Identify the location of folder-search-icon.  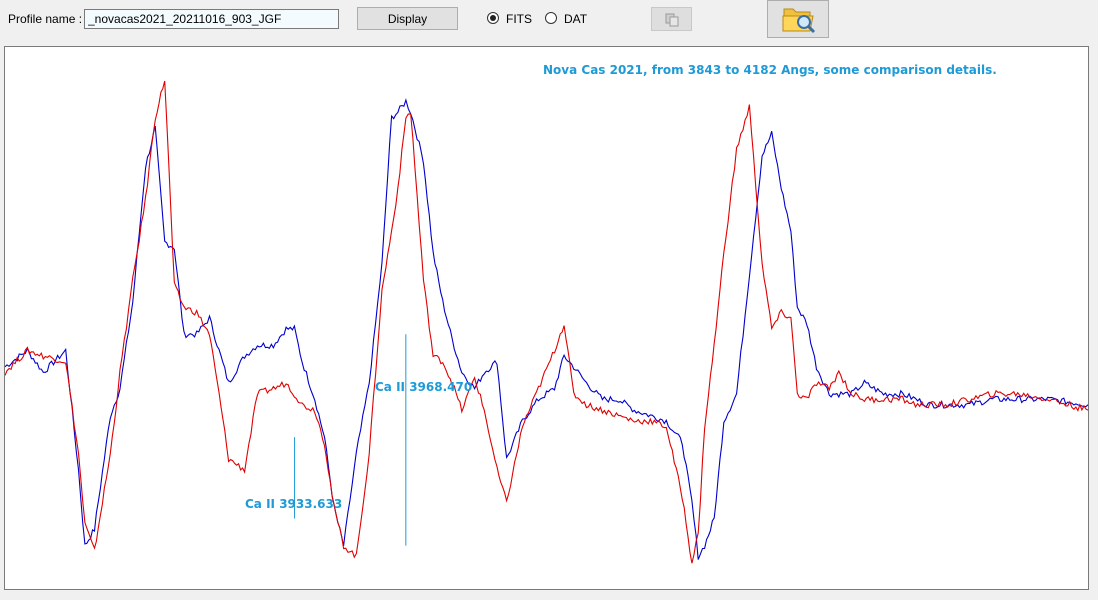
(799, 21).